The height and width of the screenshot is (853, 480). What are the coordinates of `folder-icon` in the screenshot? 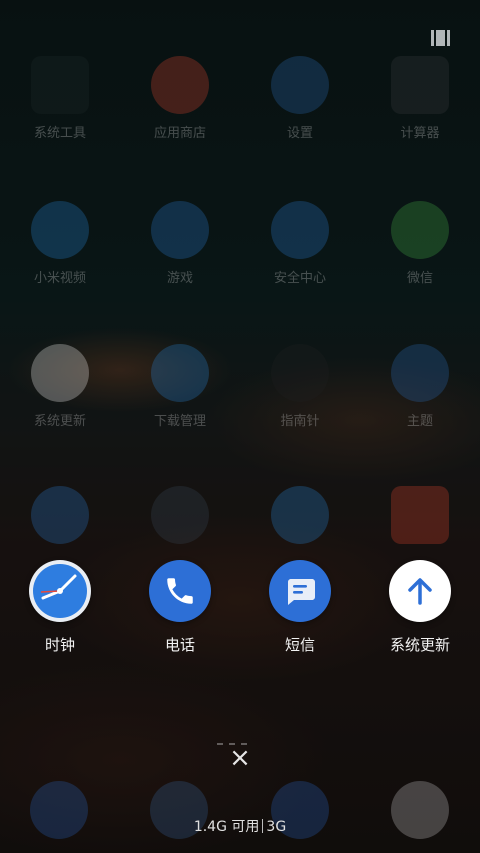 It's located at (60, 515).